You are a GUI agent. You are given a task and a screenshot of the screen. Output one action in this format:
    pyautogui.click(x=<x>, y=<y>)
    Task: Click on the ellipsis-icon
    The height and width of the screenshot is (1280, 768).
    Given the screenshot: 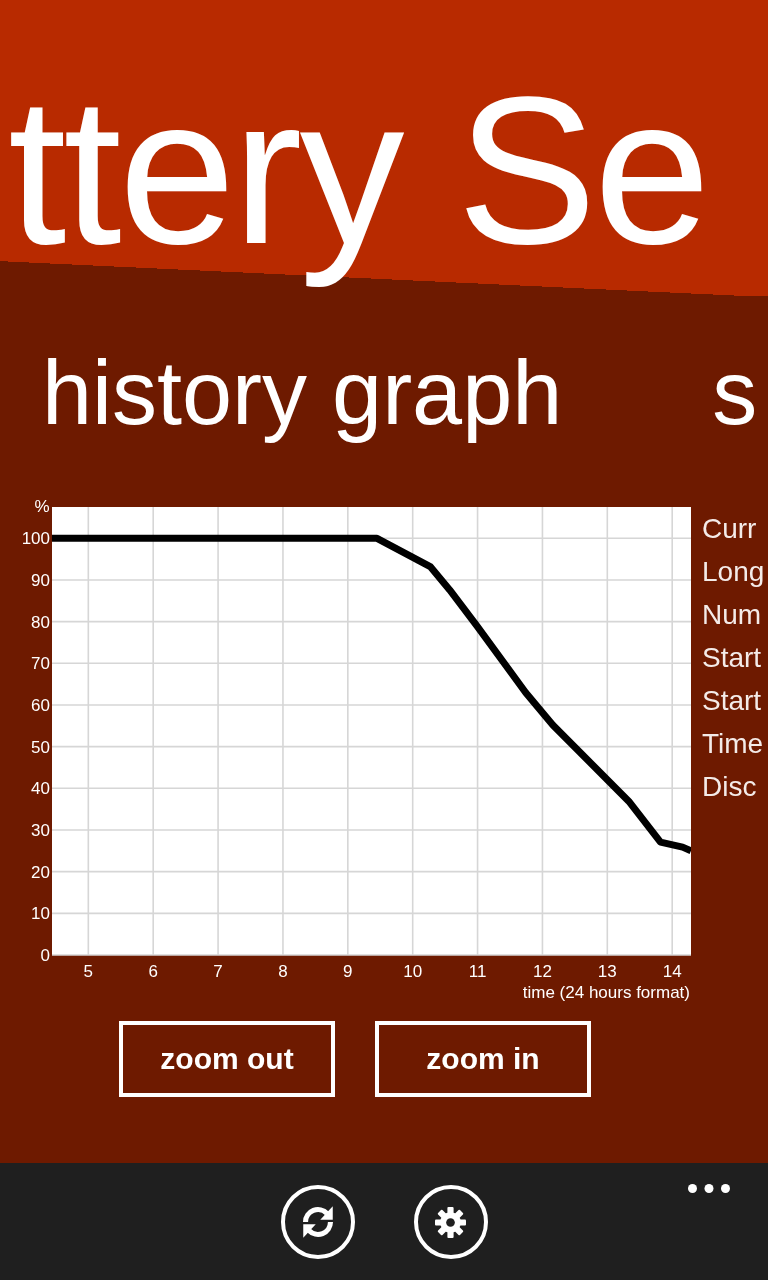 What is the action you would take?
    pyautogui.click(x=709, y=1188)
    